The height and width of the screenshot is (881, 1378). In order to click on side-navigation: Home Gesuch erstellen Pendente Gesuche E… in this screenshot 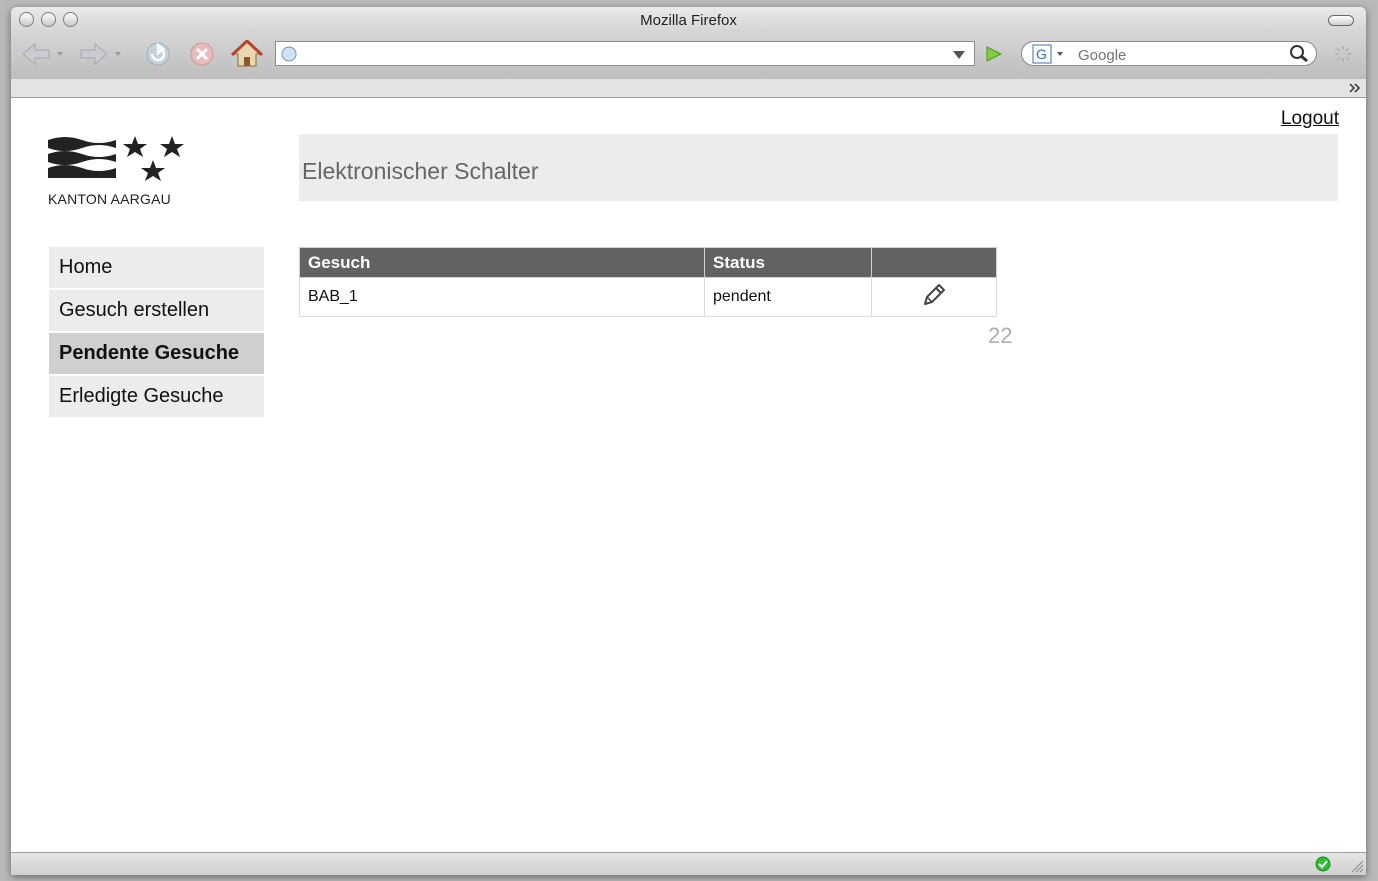, I will do `click(156, 333)`.